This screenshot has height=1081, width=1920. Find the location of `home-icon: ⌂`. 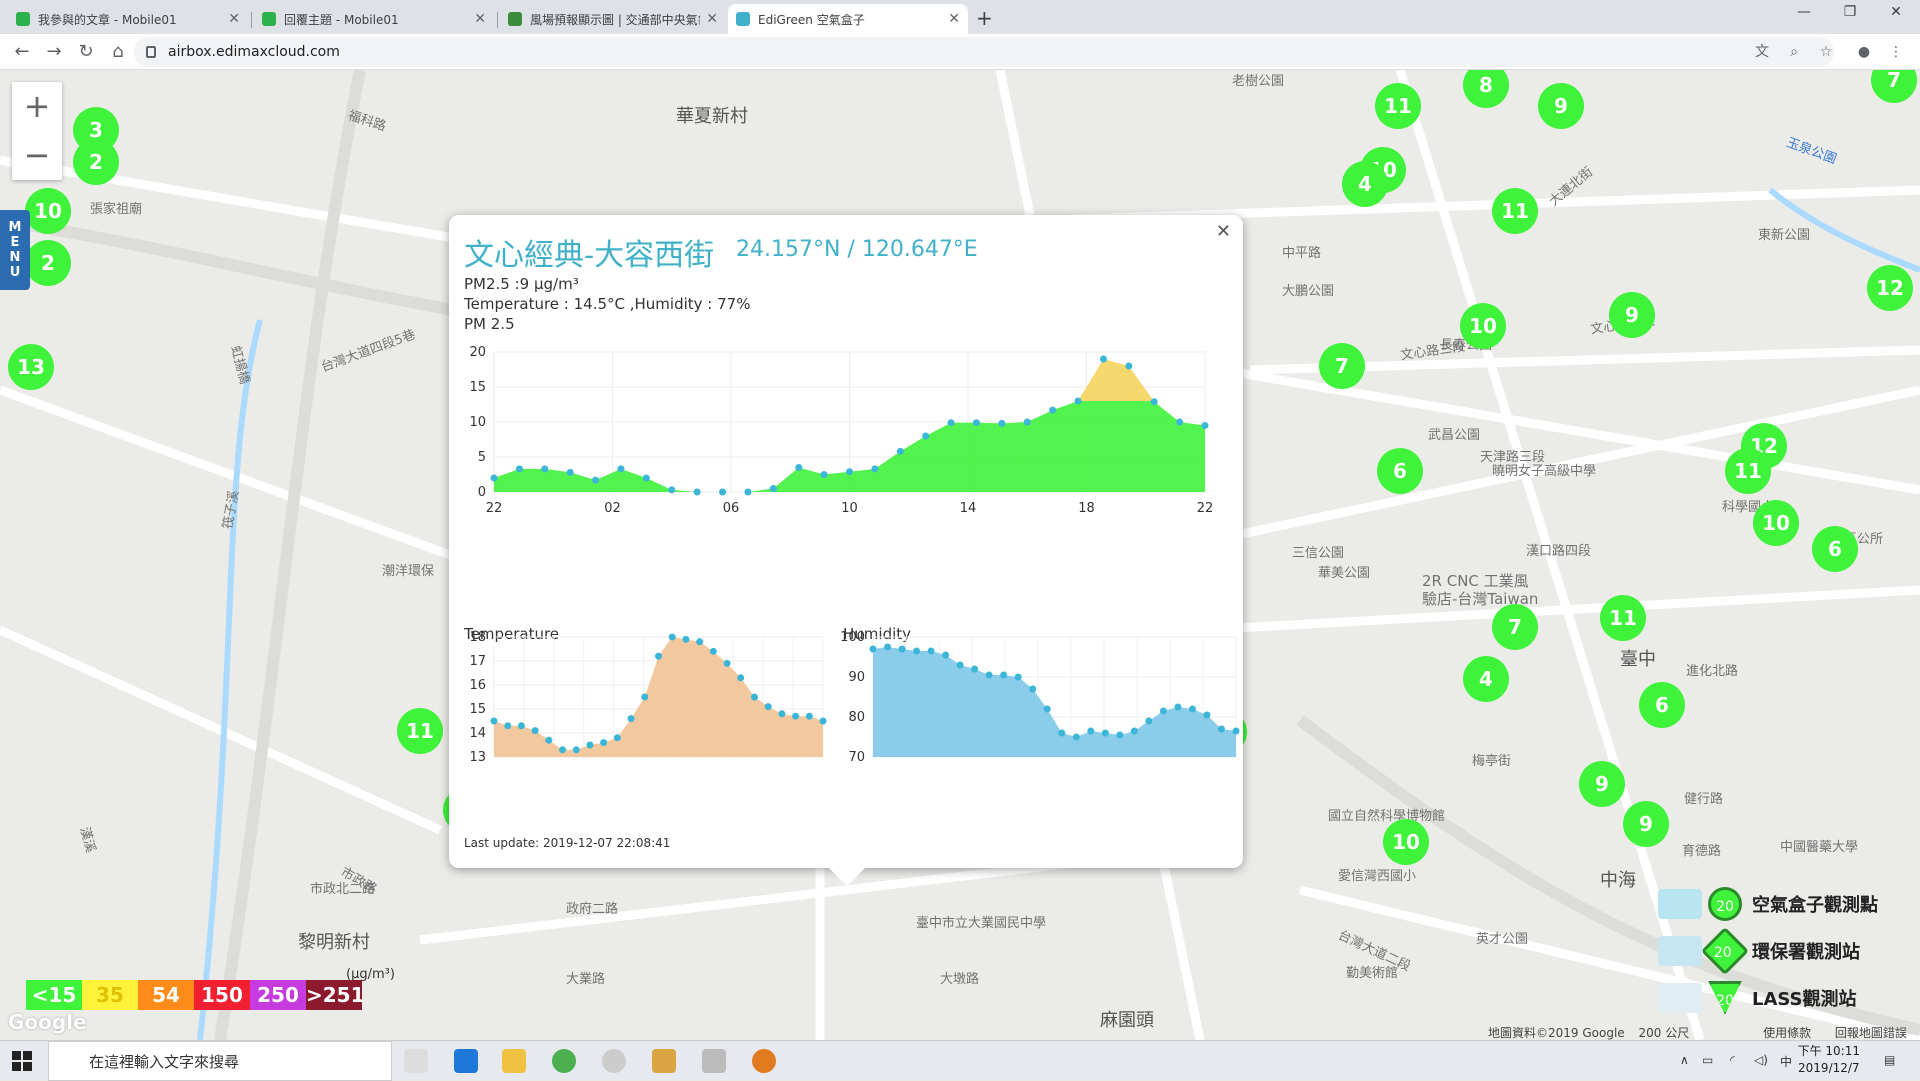

home-icon: ⌂ is located at coordinates (118, 52).